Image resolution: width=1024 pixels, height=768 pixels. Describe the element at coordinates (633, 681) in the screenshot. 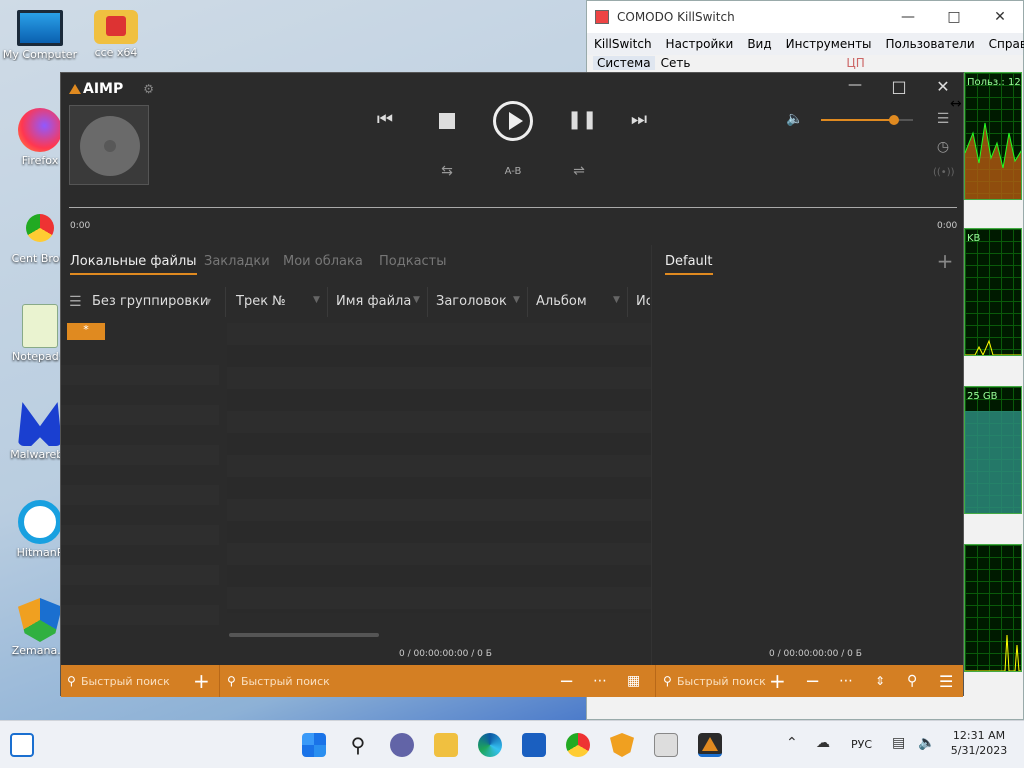

I see `grid-view-icon: ▦` at that location.